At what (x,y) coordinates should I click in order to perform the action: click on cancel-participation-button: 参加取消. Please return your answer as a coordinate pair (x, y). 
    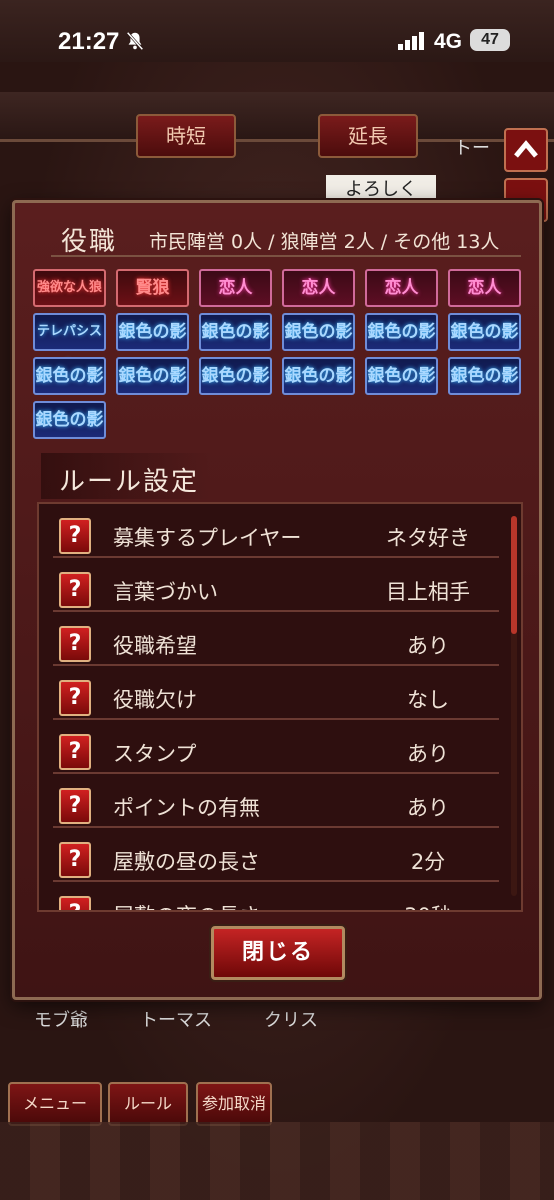
    Looking at the image, I should click on (234, 1104).